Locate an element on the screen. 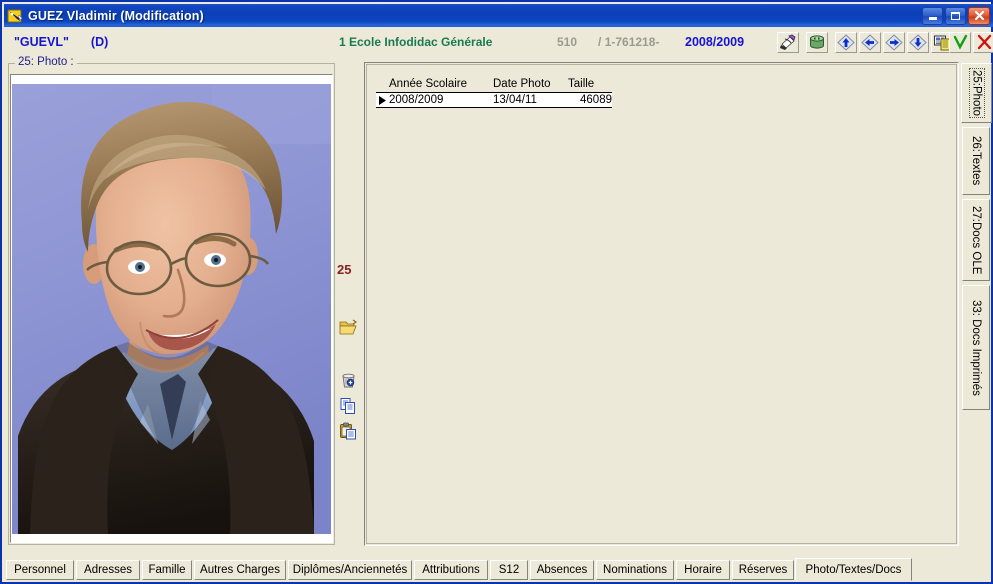  table-header-row: Année Scolaire Date Photo Taille is located at coordinates (494, 81).